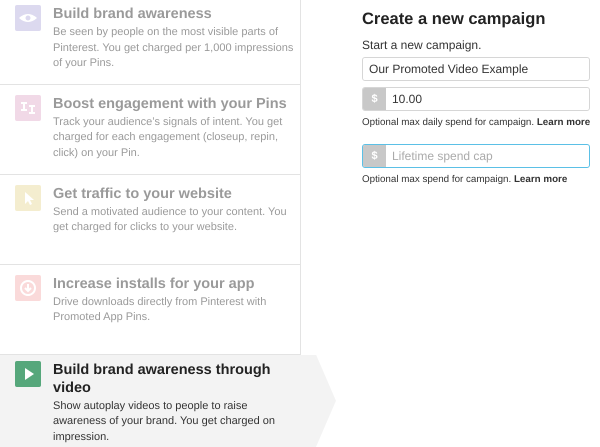  I want to click on help-text: Optional max daily spend for campaign. Learn more, so click(476, 122).